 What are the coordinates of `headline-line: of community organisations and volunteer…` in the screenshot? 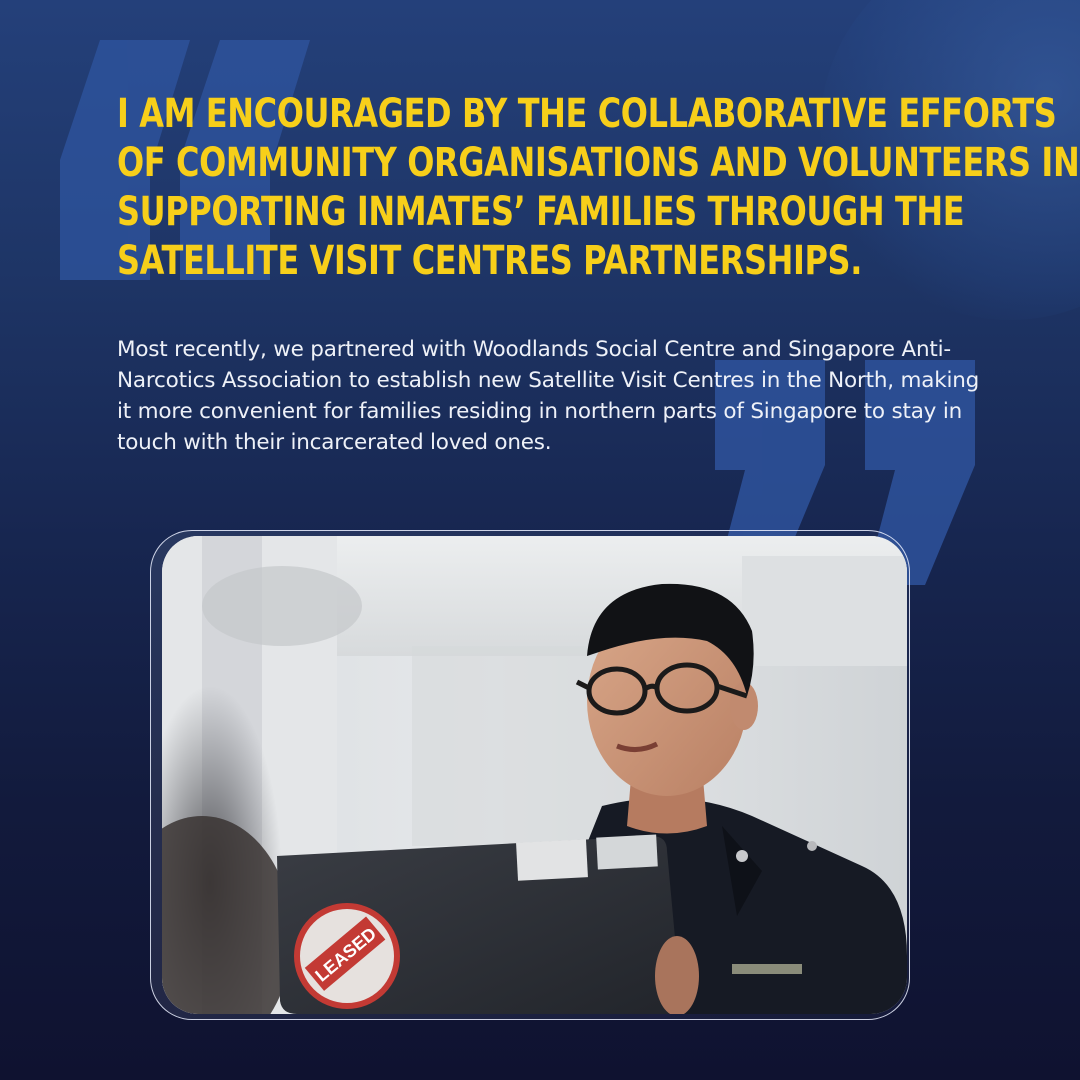 It's located at (598, 163).